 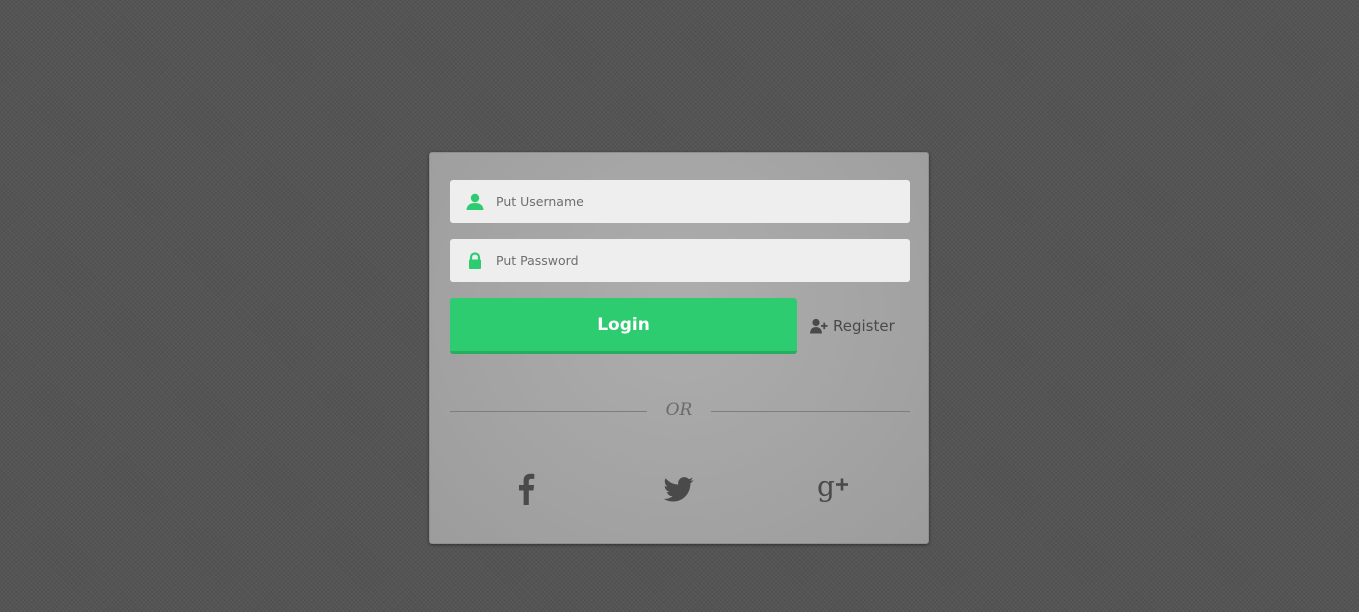 I want to click on twitter-button, so click(x=679, y=489).